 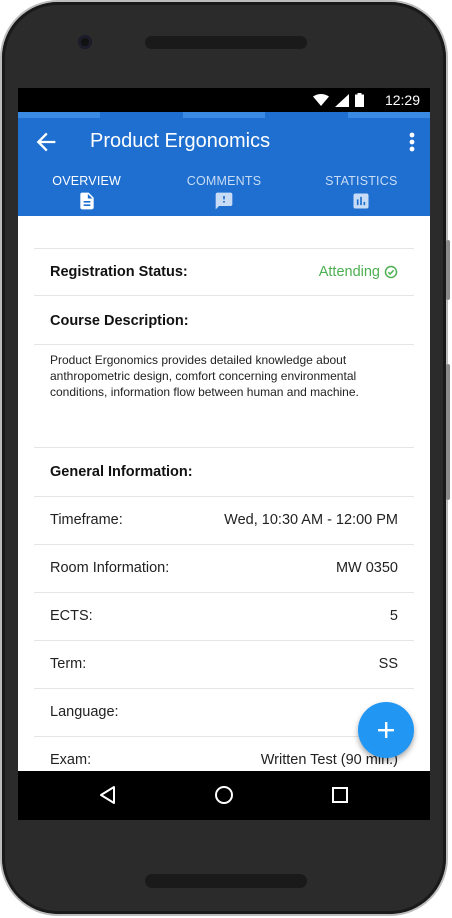 I want to click on general-information-heading-row: General Information:, so click(x=224, y=472).